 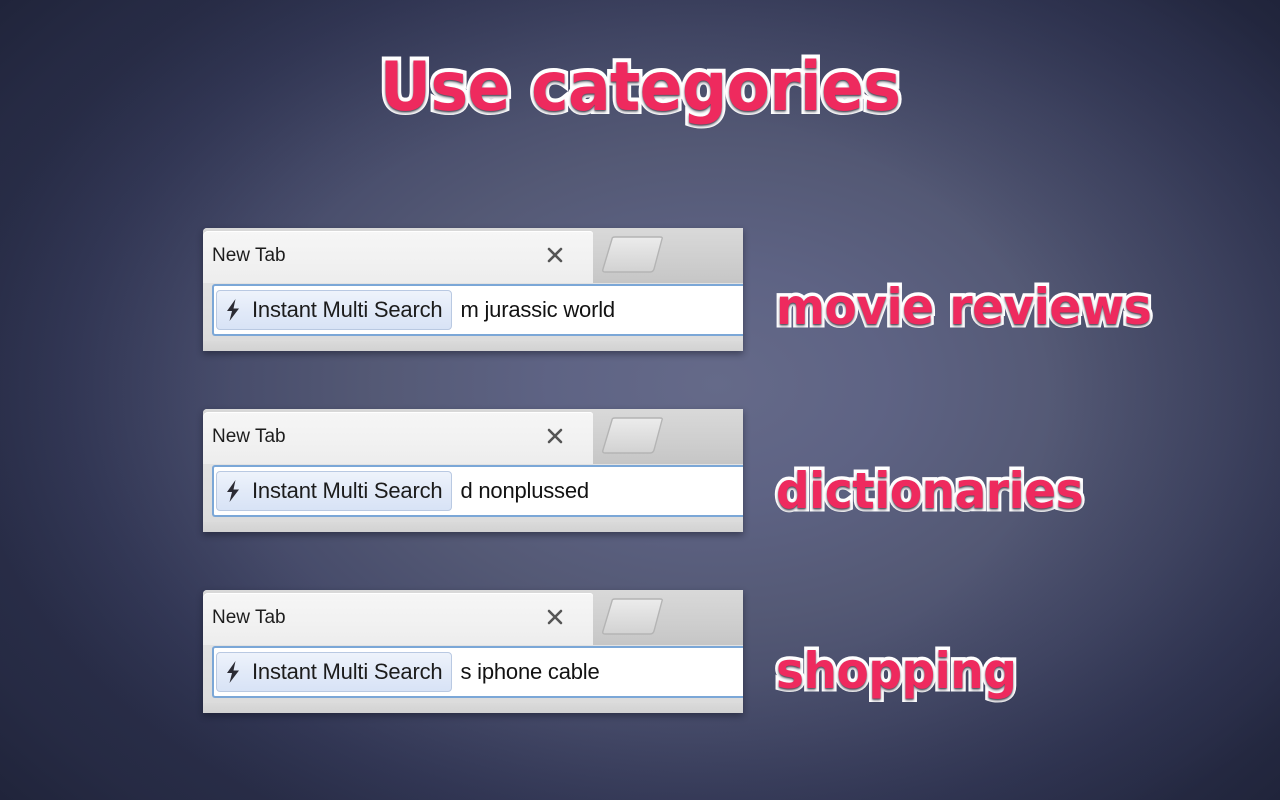 I want to click on omnibox-query-text: m jurassic world, so click(x=537, y=309).